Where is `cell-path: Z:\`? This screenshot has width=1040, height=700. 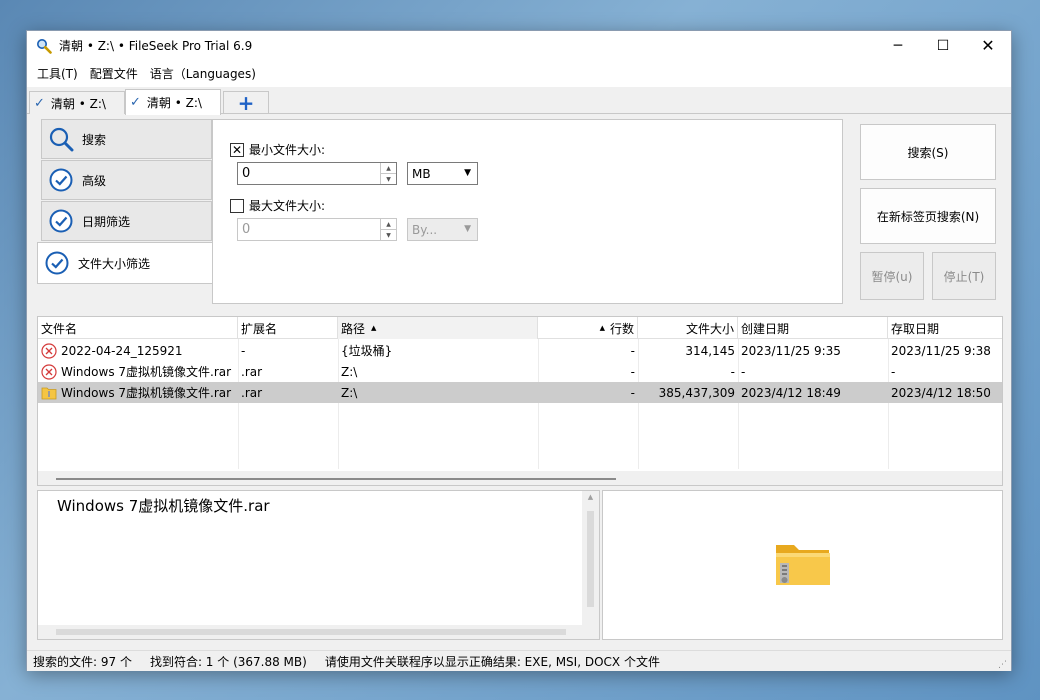 cell-path: Z:\ is located at coordinates (349, 371).